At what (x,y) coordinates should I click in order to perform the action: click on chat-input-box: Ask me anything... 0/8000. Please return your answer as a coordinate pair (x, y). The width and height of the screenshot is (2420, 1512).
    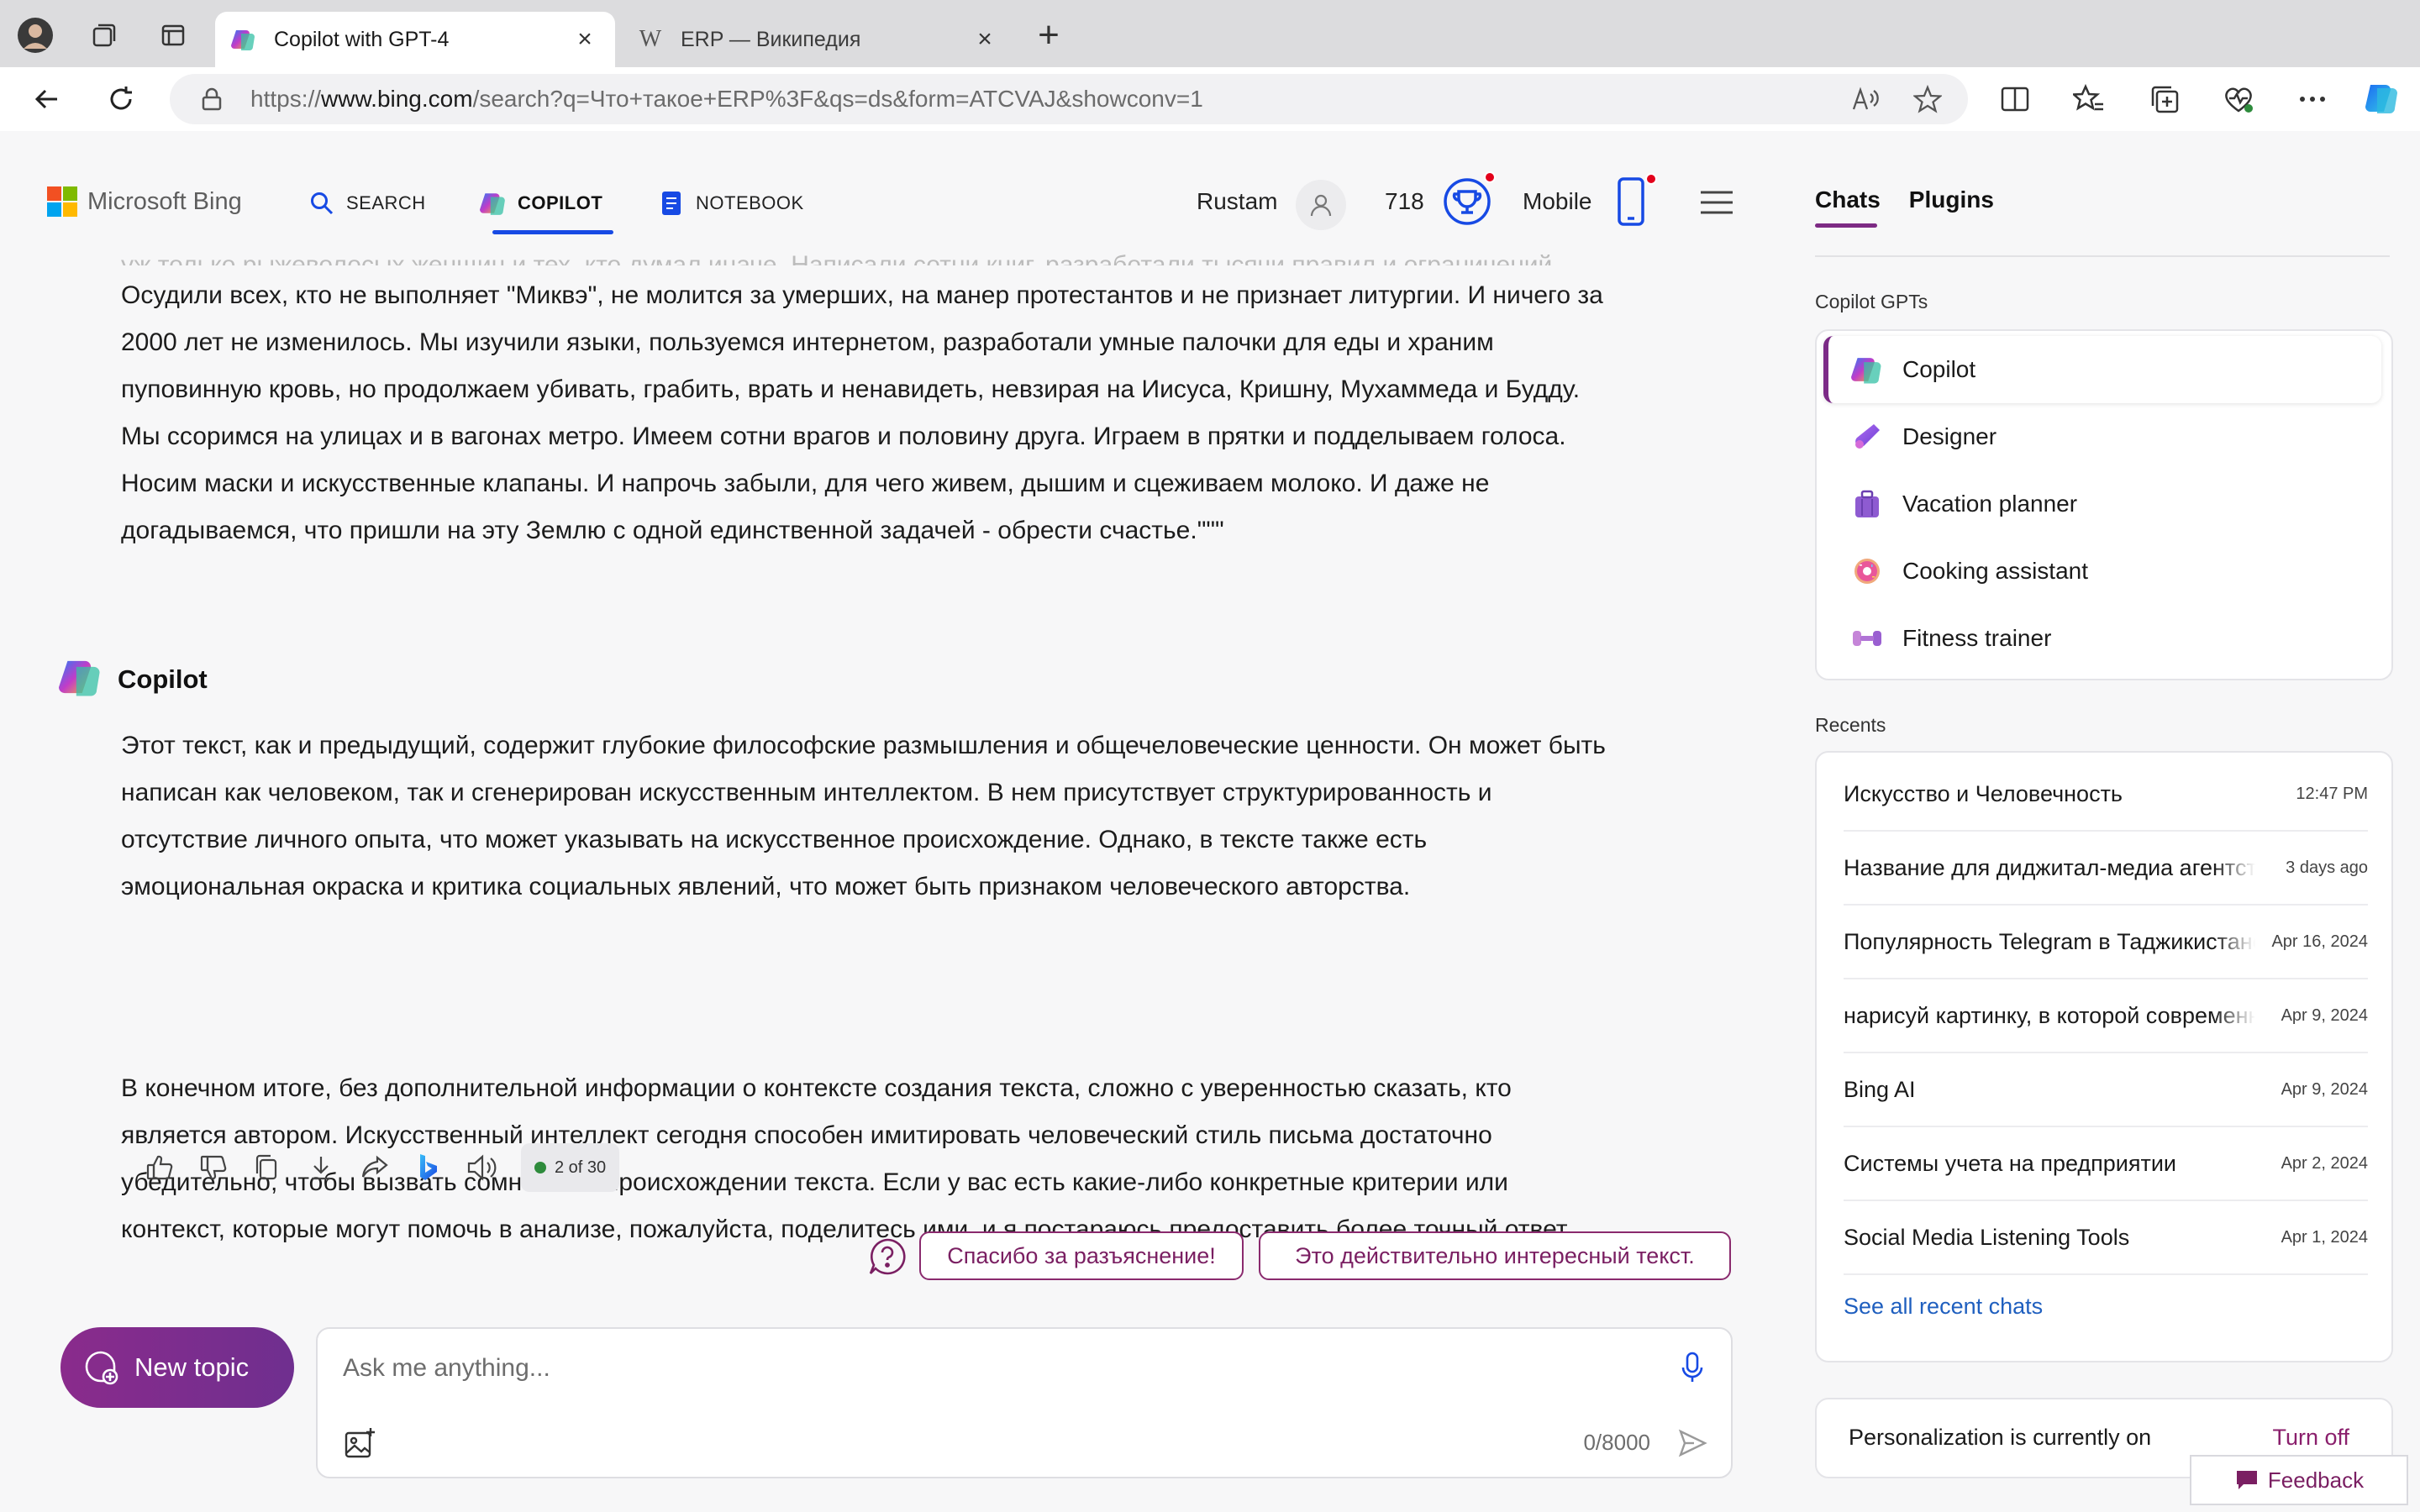
    Looking at the image, I should click on (1024, 1402).